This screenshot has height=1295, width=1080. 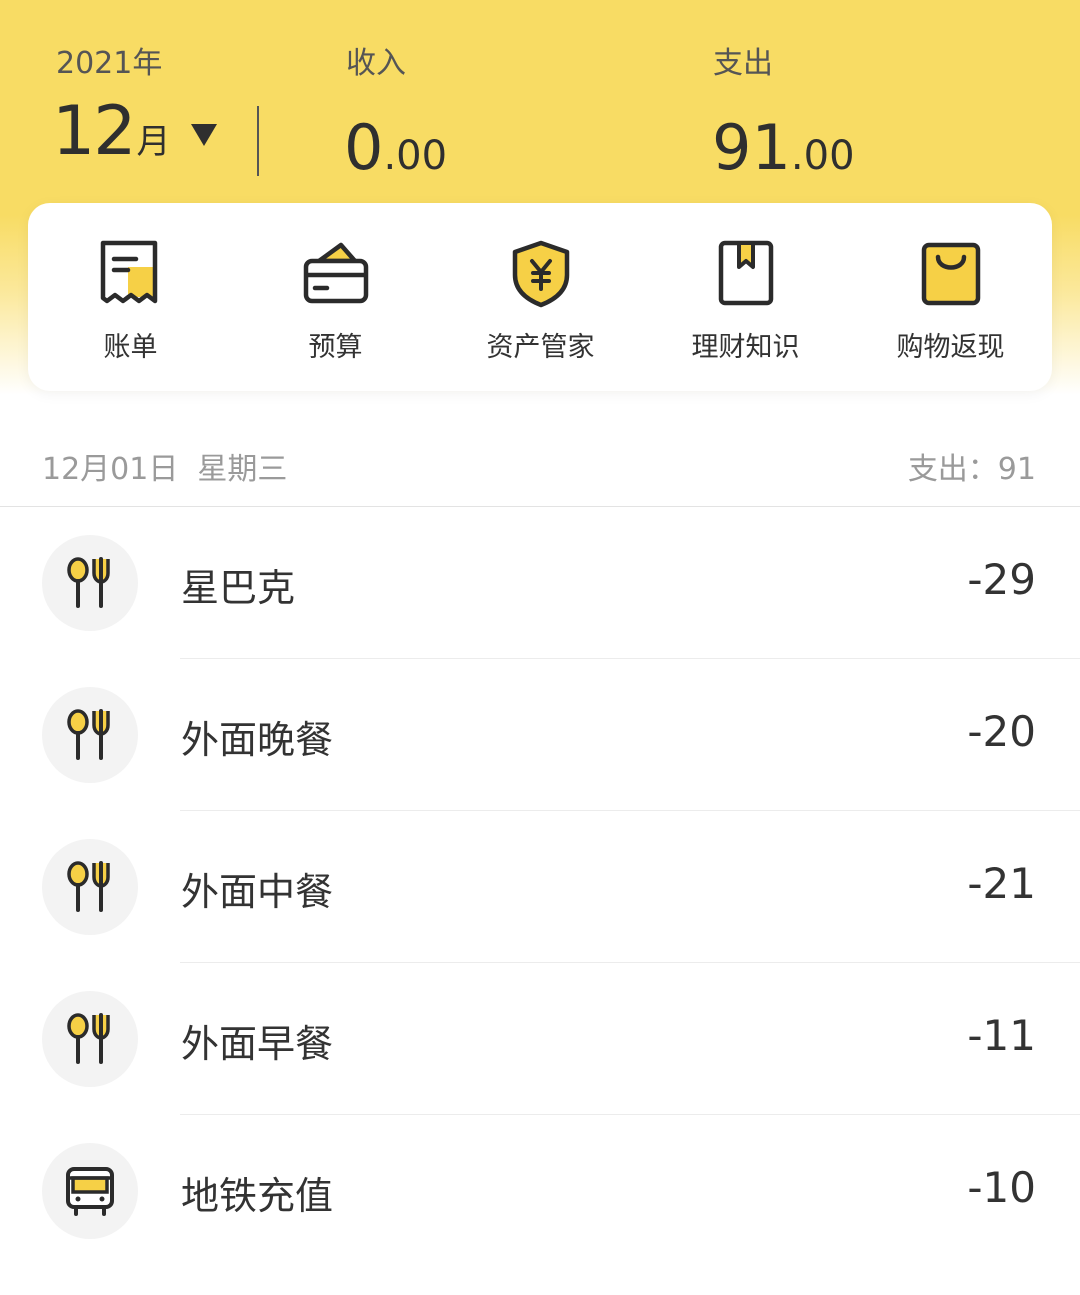 What do you see at coordinates (746, 273) in the screenshot?
I see `book-icon` at bounding box center [746, 273].